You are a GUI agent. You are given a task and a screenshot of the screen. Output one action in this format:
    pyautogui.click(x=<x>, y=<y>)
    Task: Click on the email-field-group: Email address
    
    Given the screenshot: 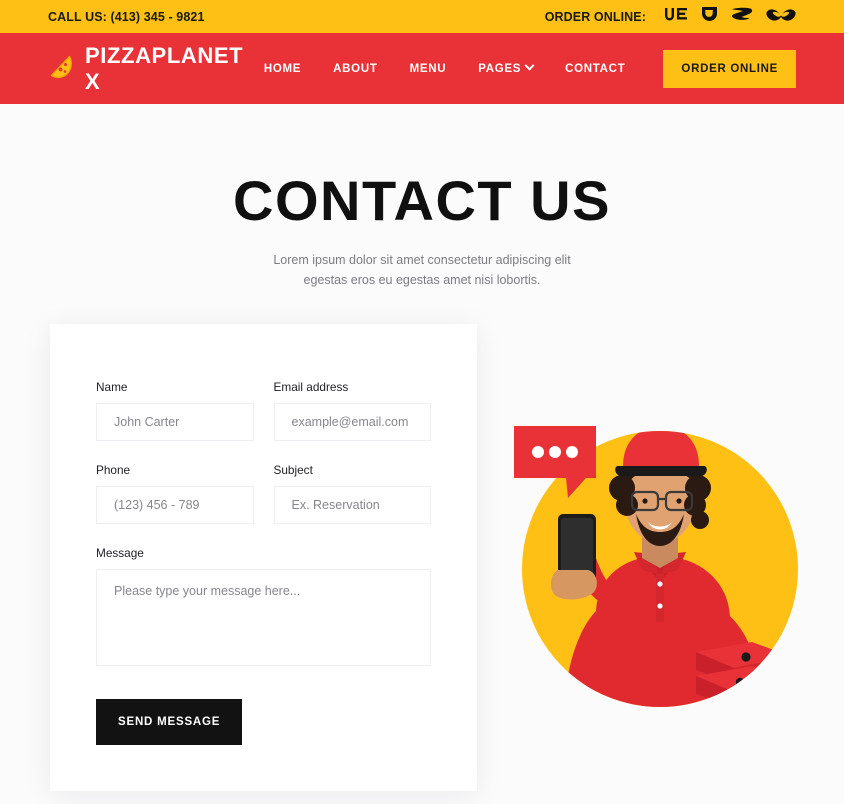 What is the action you would take?
    pyautogui.click(x=352, y=411)
    